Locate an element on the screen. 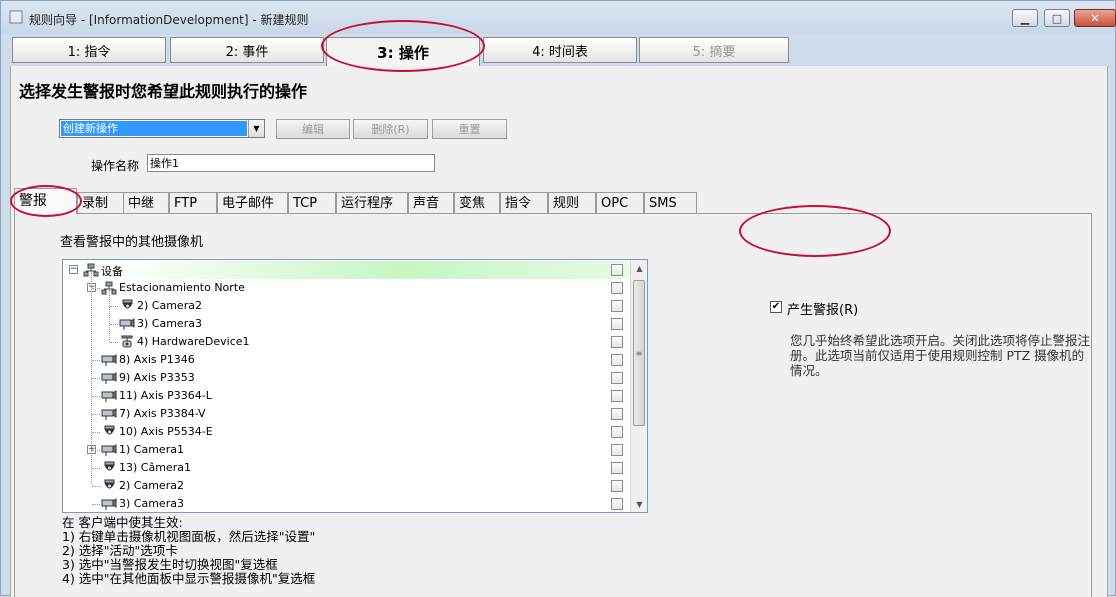 This screenshot has height=597, width=1116. tree-item-label: 1) Camera1 is located at coordinates (151, 449).